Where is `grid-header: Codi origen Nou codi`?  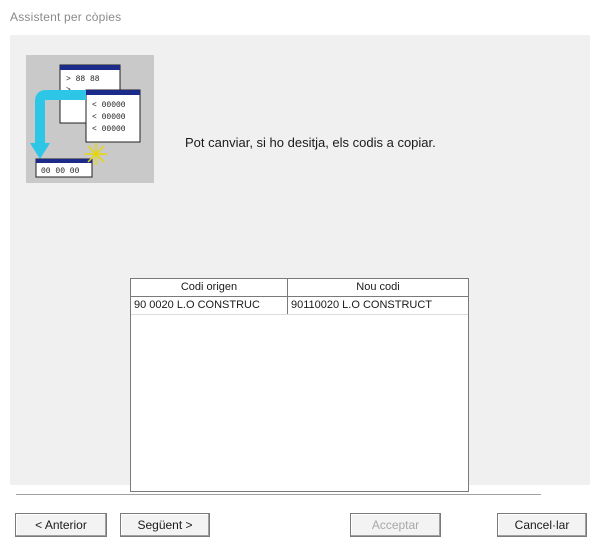 grid-header: Codi origen Nou codi is located at coordinates (299, 288).